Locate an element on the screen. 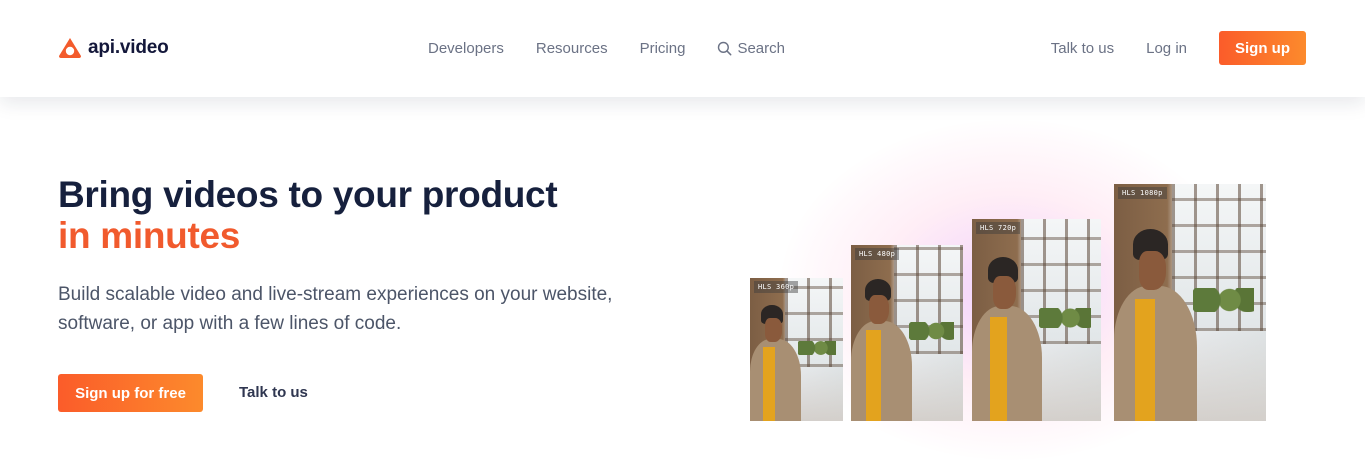  rendition-label: HLS 720p is located at coordinates (998, 228).